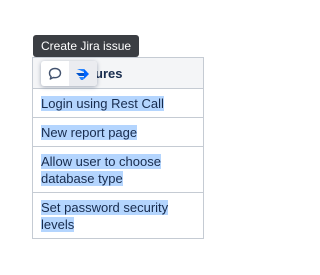 The width and height of the screenshot is (320, 275). I want to click on jira-issue-icon, so click(82, 74).